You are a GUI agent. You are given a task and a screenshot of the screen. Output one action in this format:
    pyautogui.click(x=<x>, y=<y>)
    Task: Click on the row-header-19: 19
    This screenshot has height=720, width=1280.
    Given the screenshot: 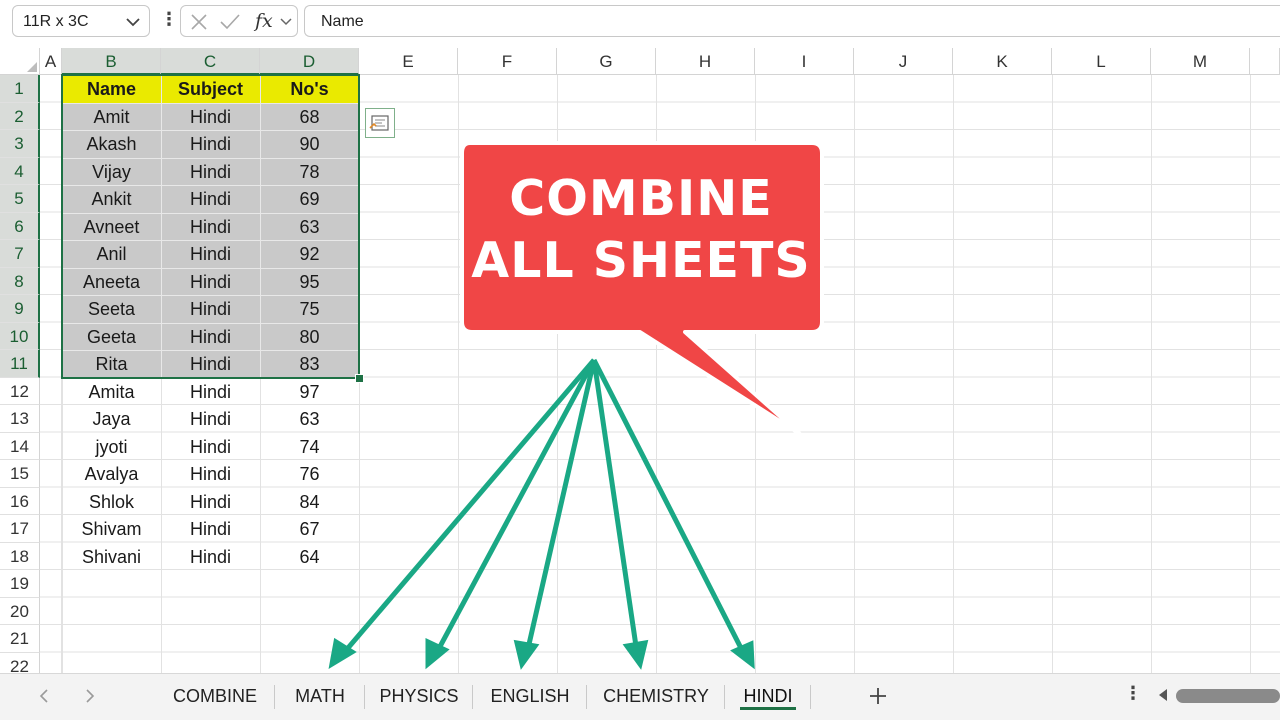 What is the action you would take?
    pyautogui.click(x=20, y=584)
    